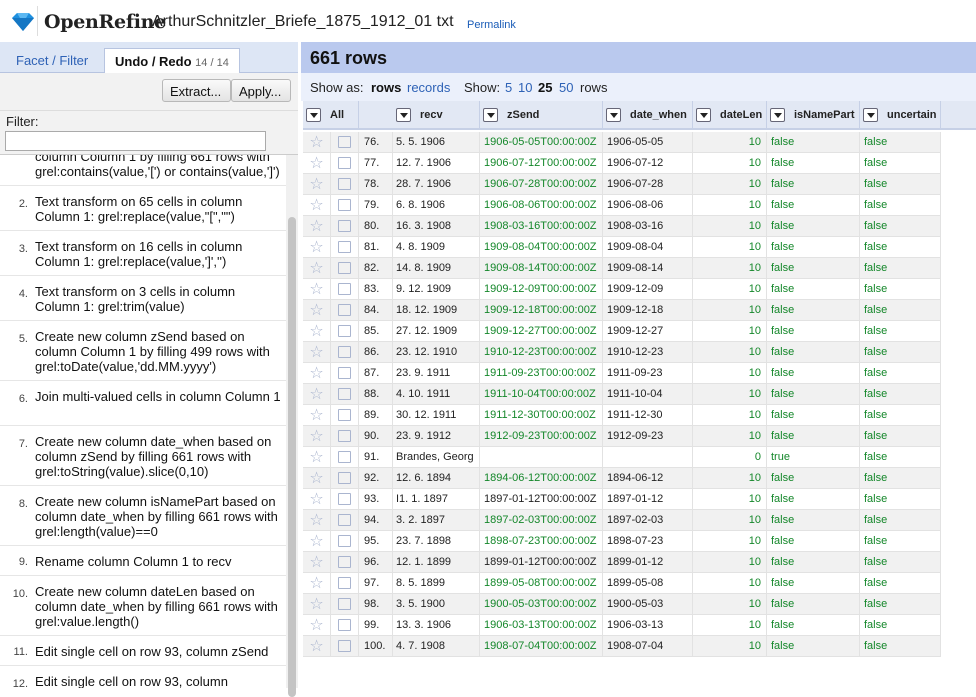  I want to click on row-index: 84., so click(376, 310).